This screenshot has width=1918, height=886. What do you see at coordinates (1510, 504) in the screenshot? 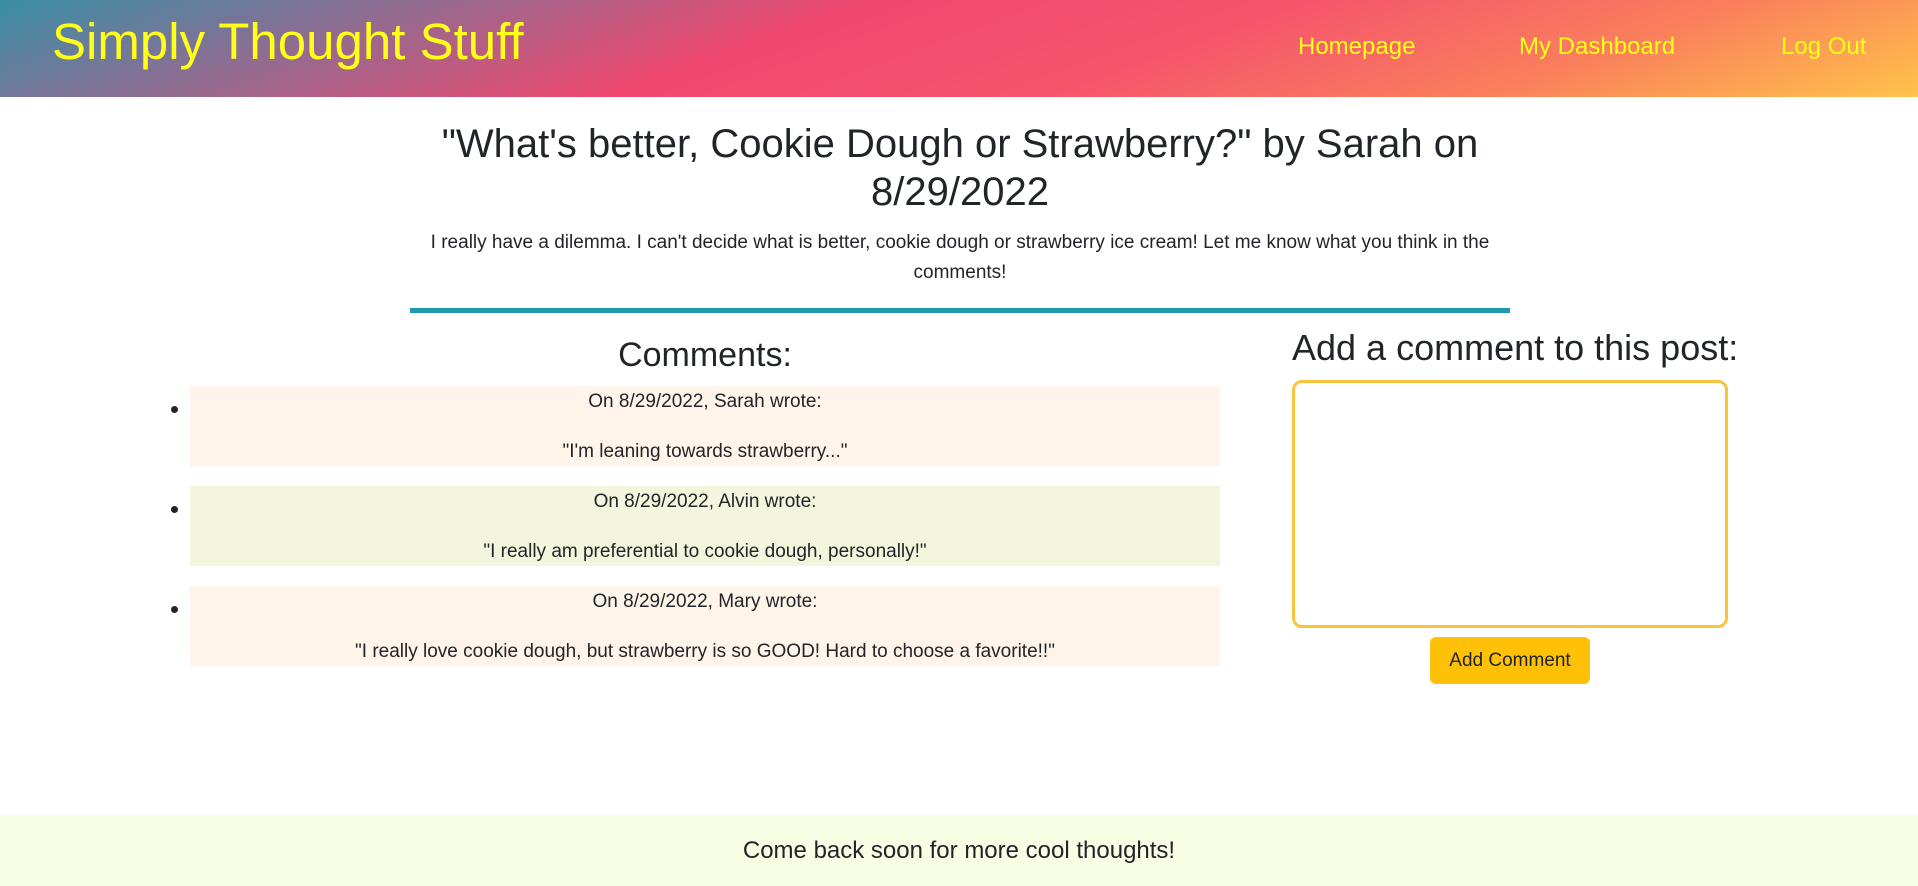
I see `comment-textarea` at bounding box center [1510, 504].